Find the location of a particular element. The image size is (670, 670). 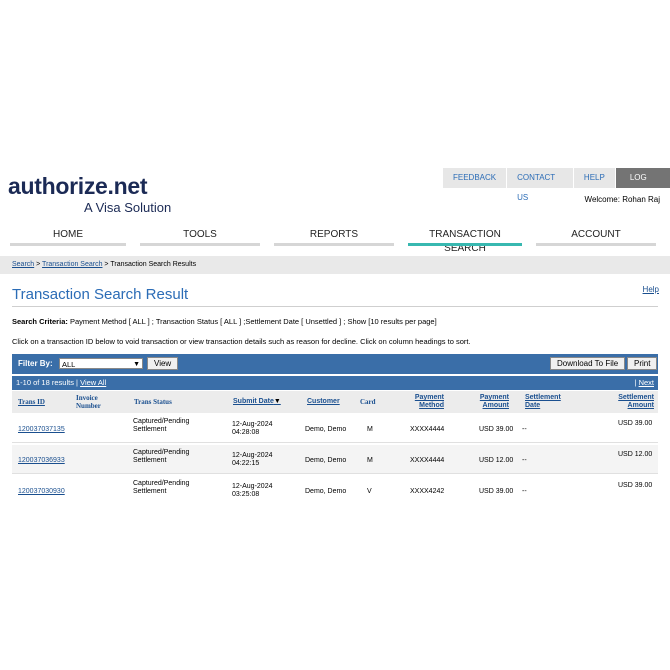

col-invoice-line1: Invoice is located at coordinates (87, 398).